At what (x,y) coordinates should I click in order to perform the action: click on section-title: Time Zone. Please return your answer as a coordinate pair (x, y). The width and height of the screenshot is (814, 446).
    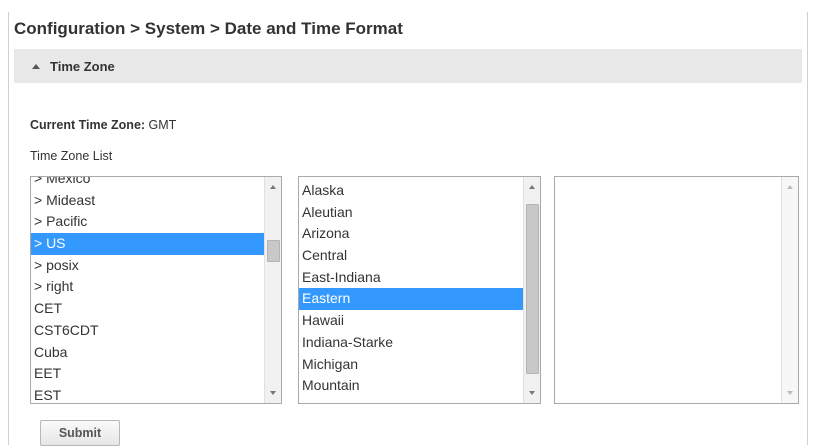
    Looking at the image, I should click on (82, 66).